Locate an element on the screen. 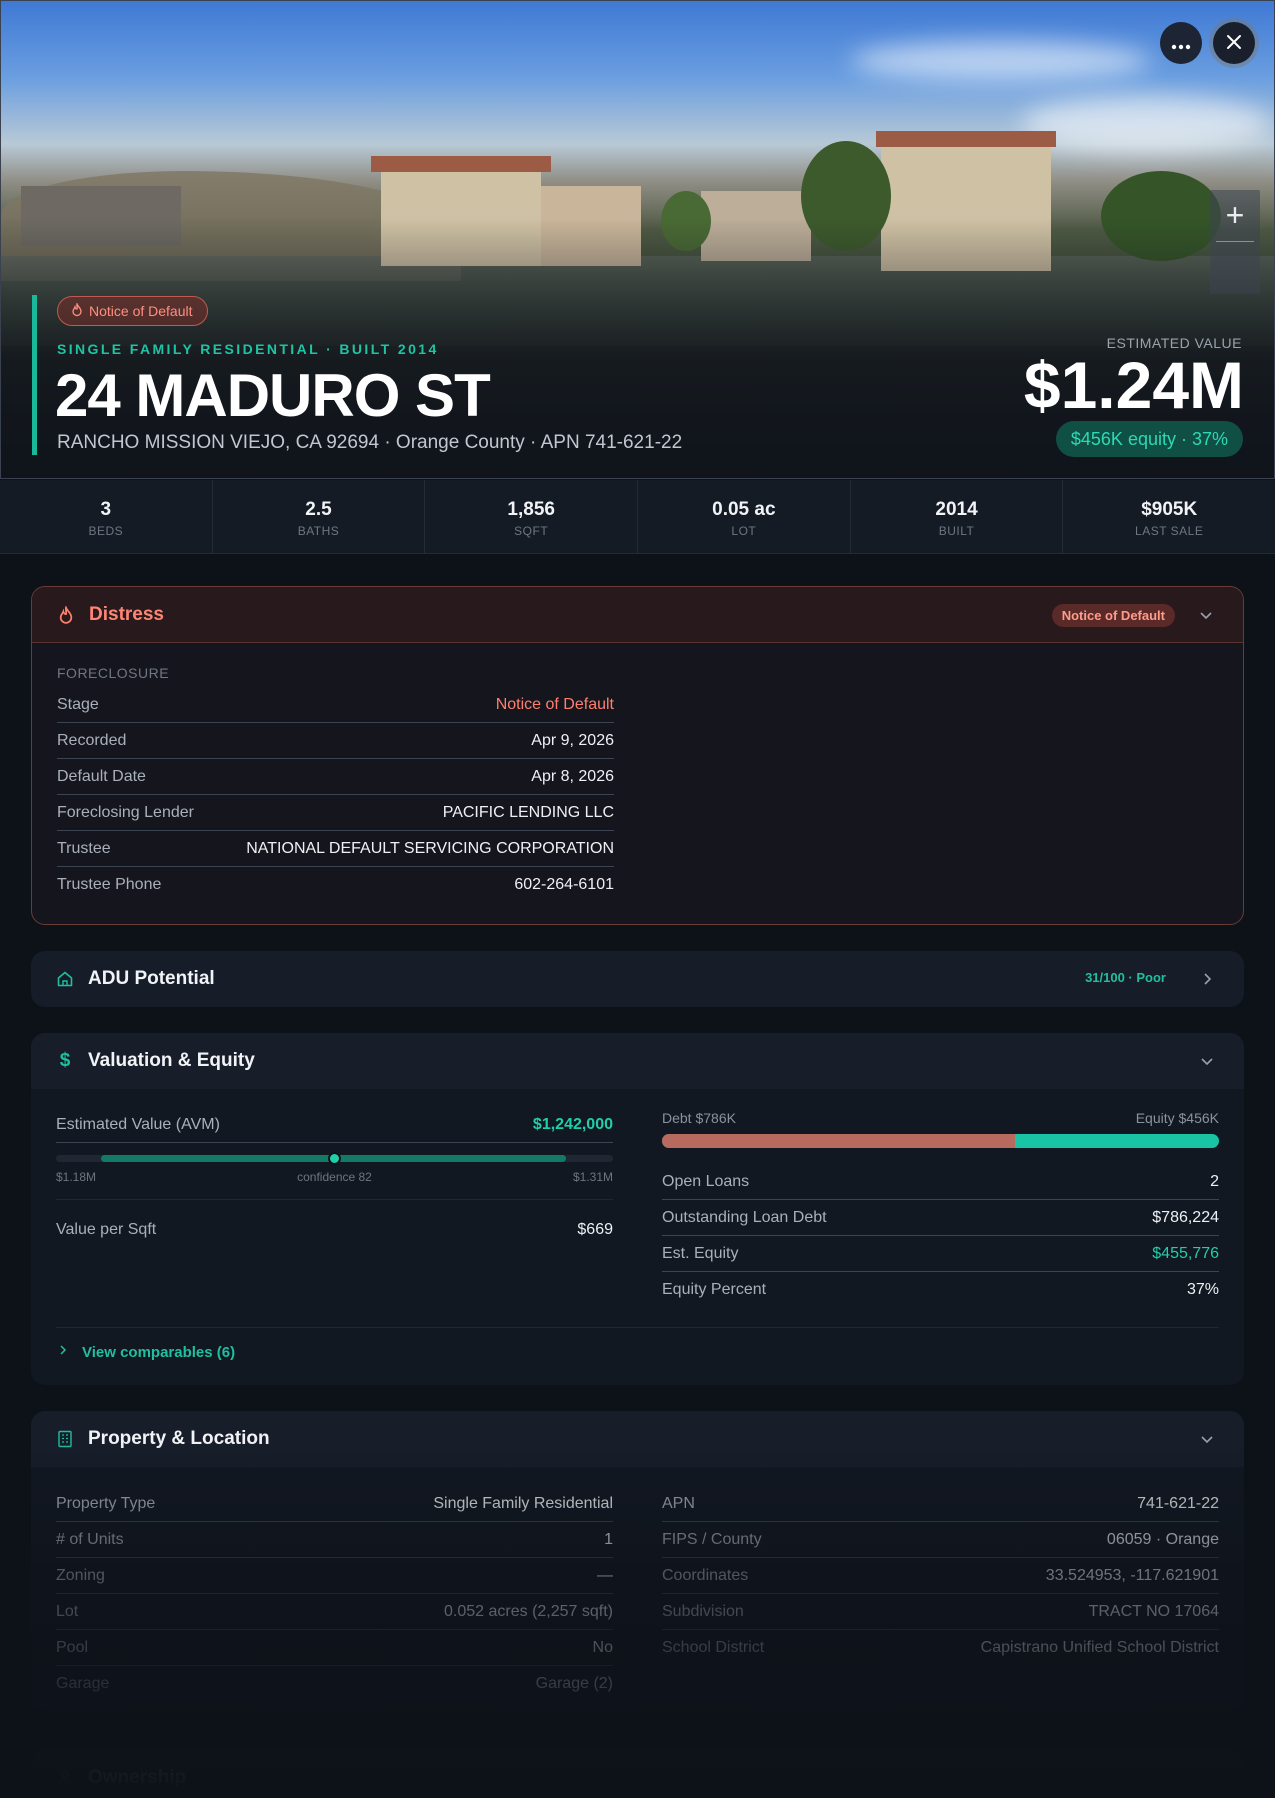 This screenshot has height=1798, width=1275. row-value: NATIONAL DEFAULT SERVICING CORPORATION is located at coordinates (430, 848).